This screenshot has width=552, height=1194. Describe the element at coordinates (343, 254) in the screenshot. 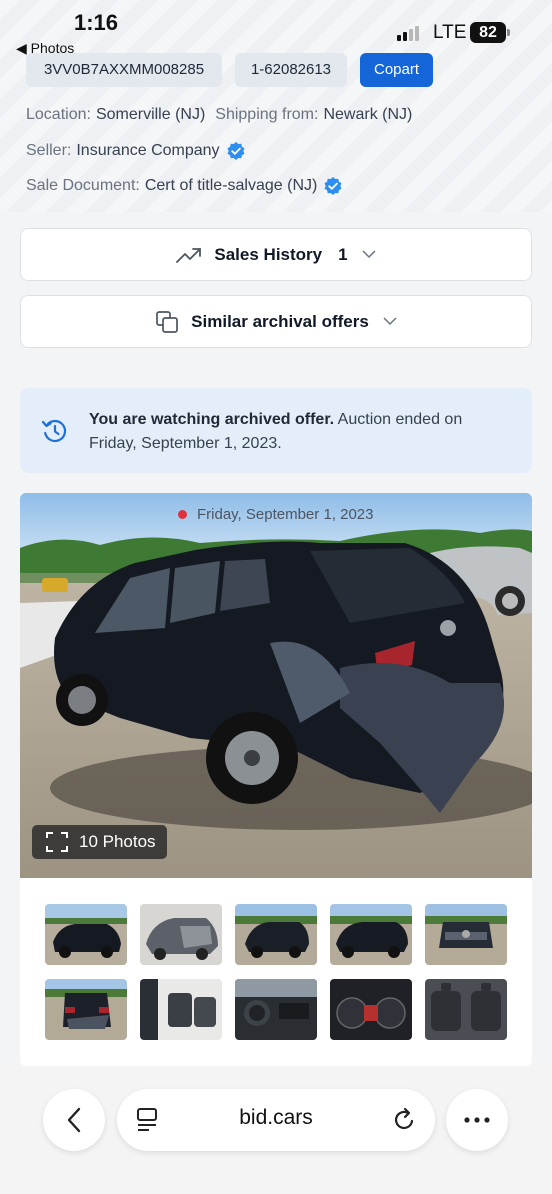

I see `sales-history-count: 1` at that location.